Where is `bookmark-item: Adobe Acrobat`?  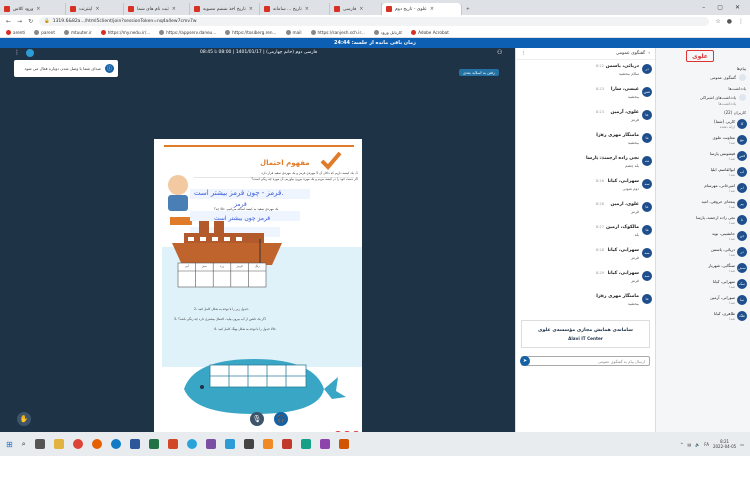
bookmark-item: Adobe Acrobat is located at coordinates (430, 32).